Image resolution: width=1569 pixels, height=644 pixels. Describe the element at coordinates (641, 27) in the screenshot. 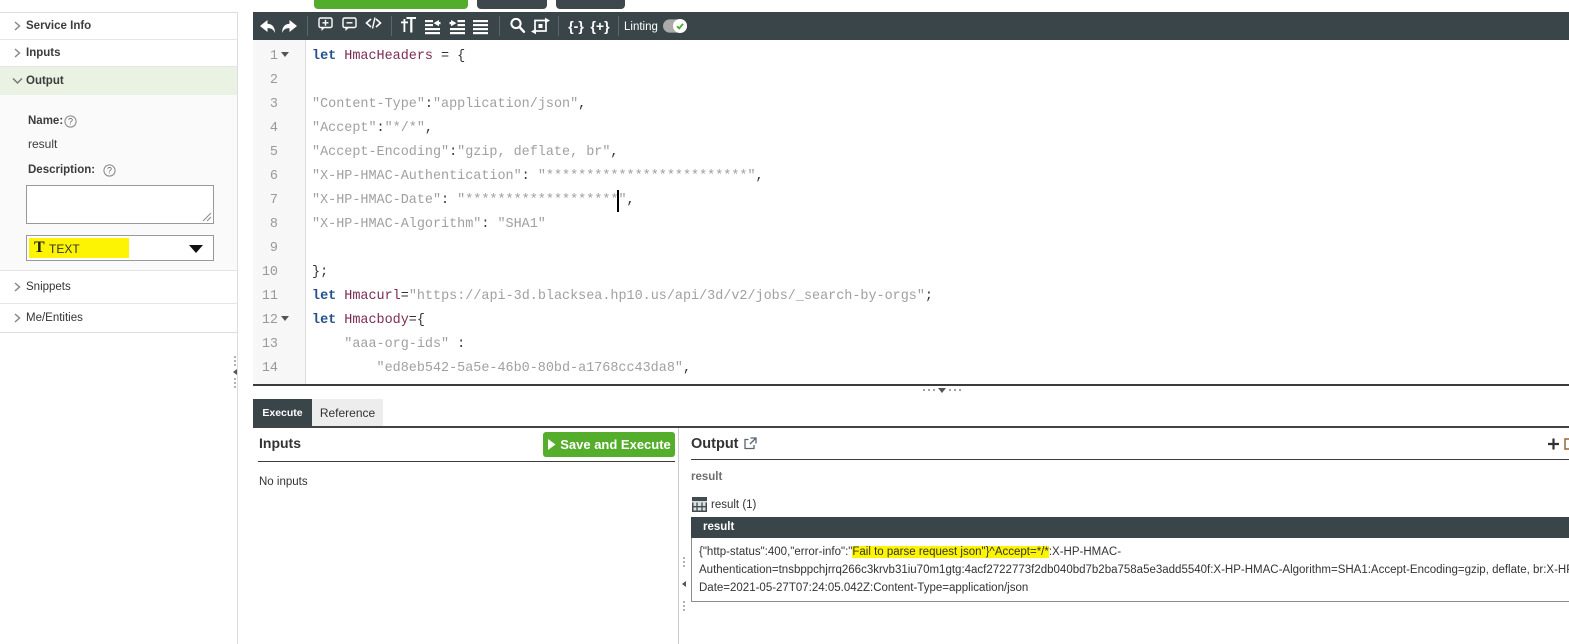

I see `svg-text: Linting` at that location.